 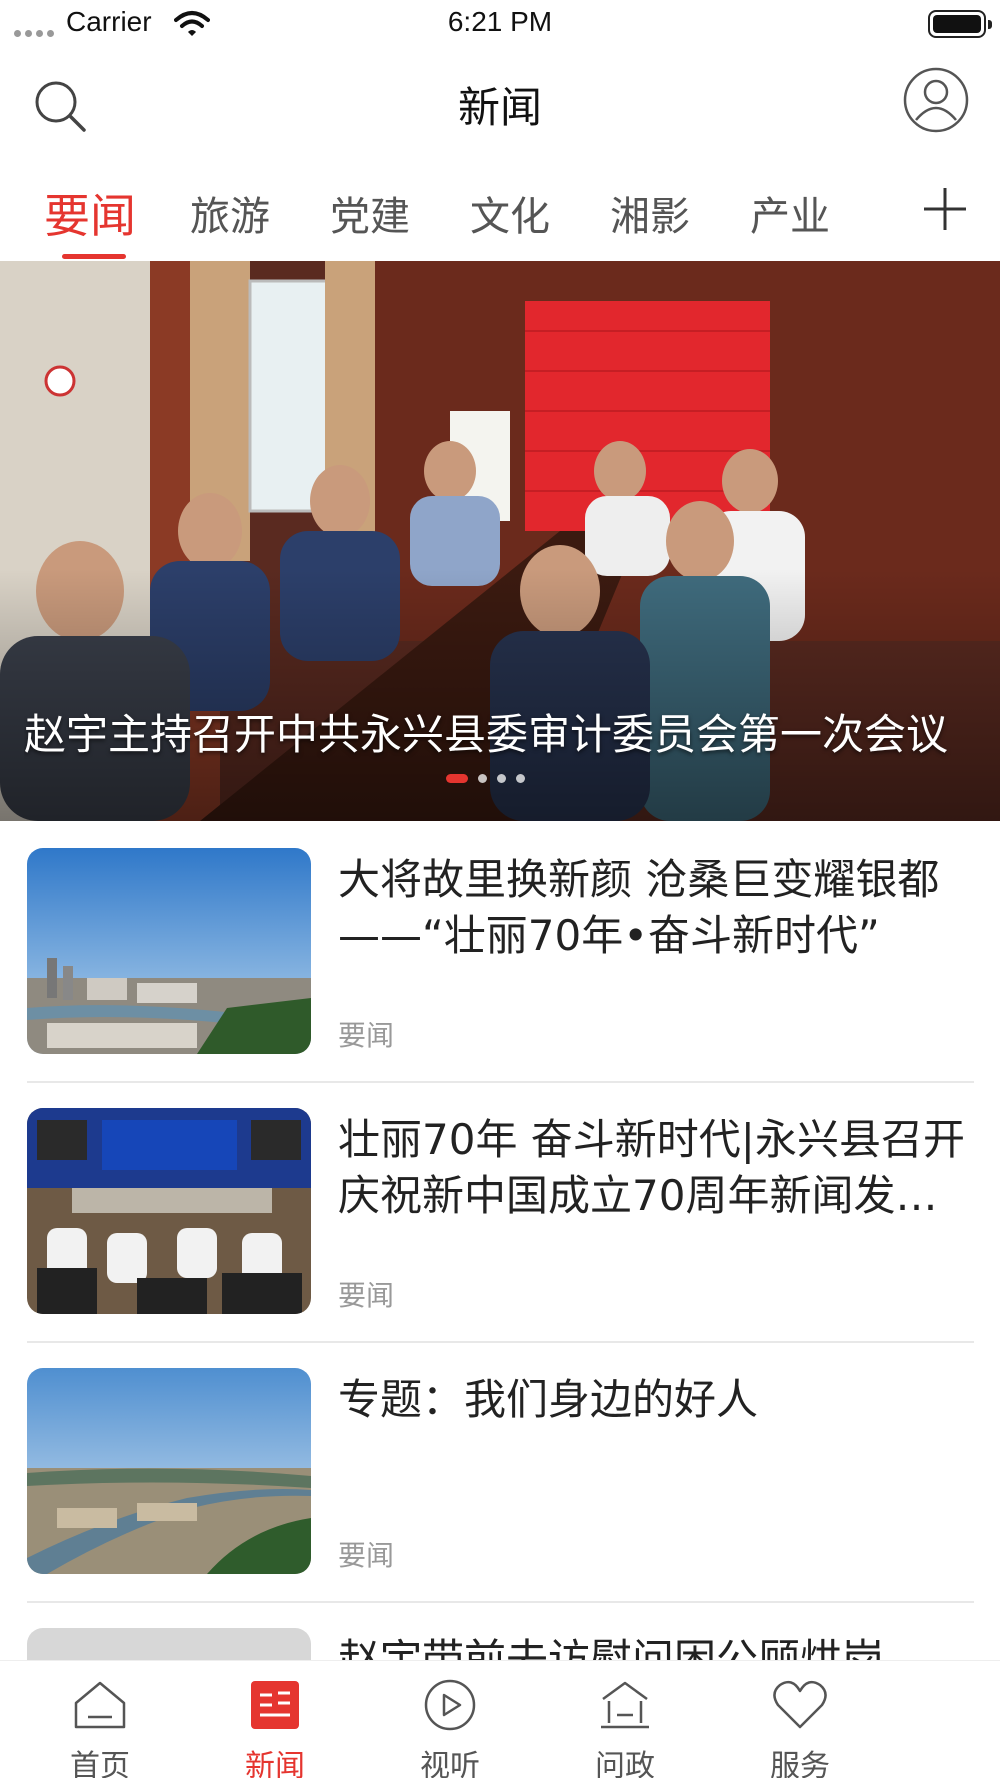 I want to click on tab-chanye: 产业, so click(x=790, y=213).